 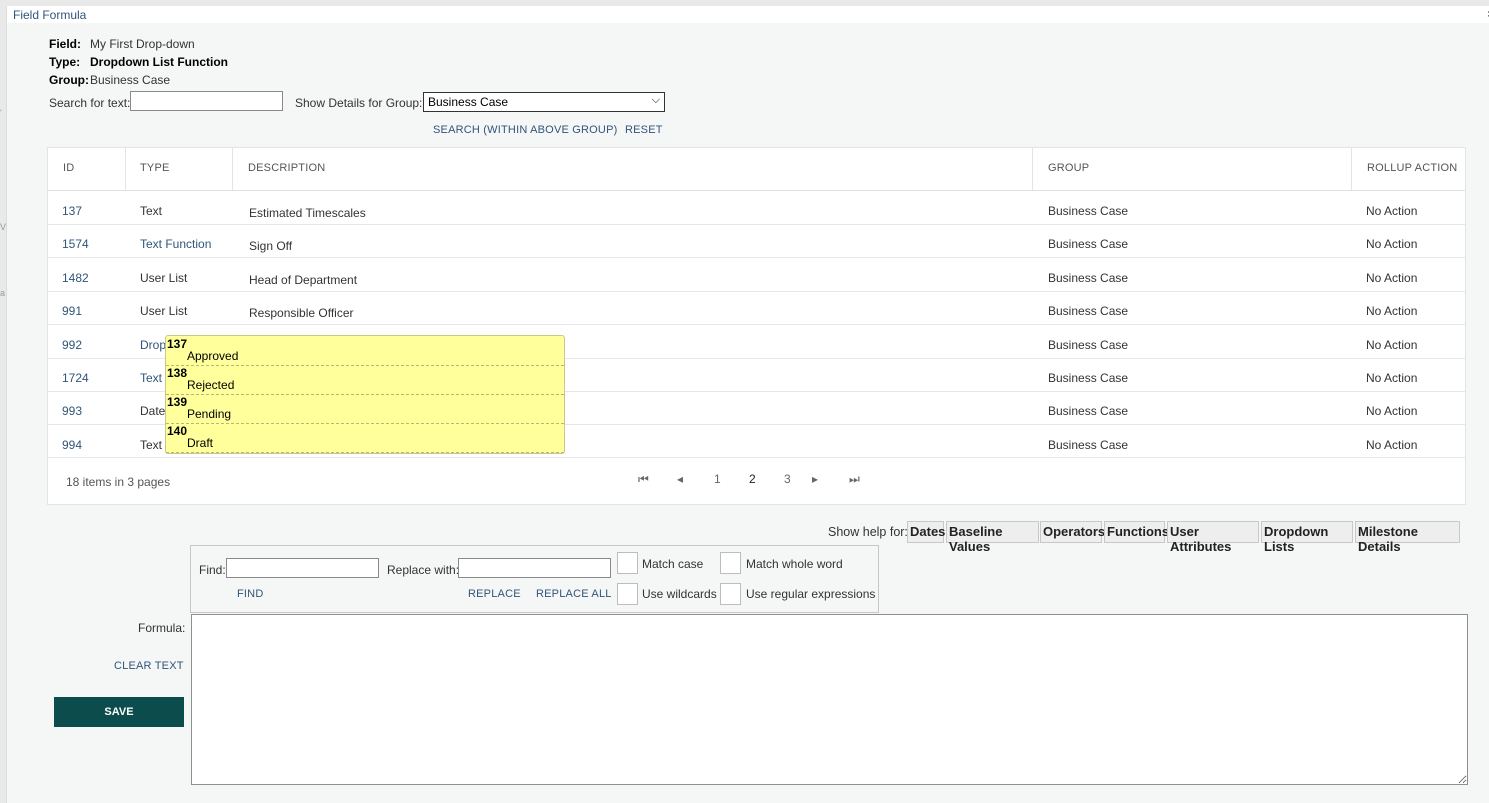 I want to click on row-description: Sign Off, so click(x=271, y=246).